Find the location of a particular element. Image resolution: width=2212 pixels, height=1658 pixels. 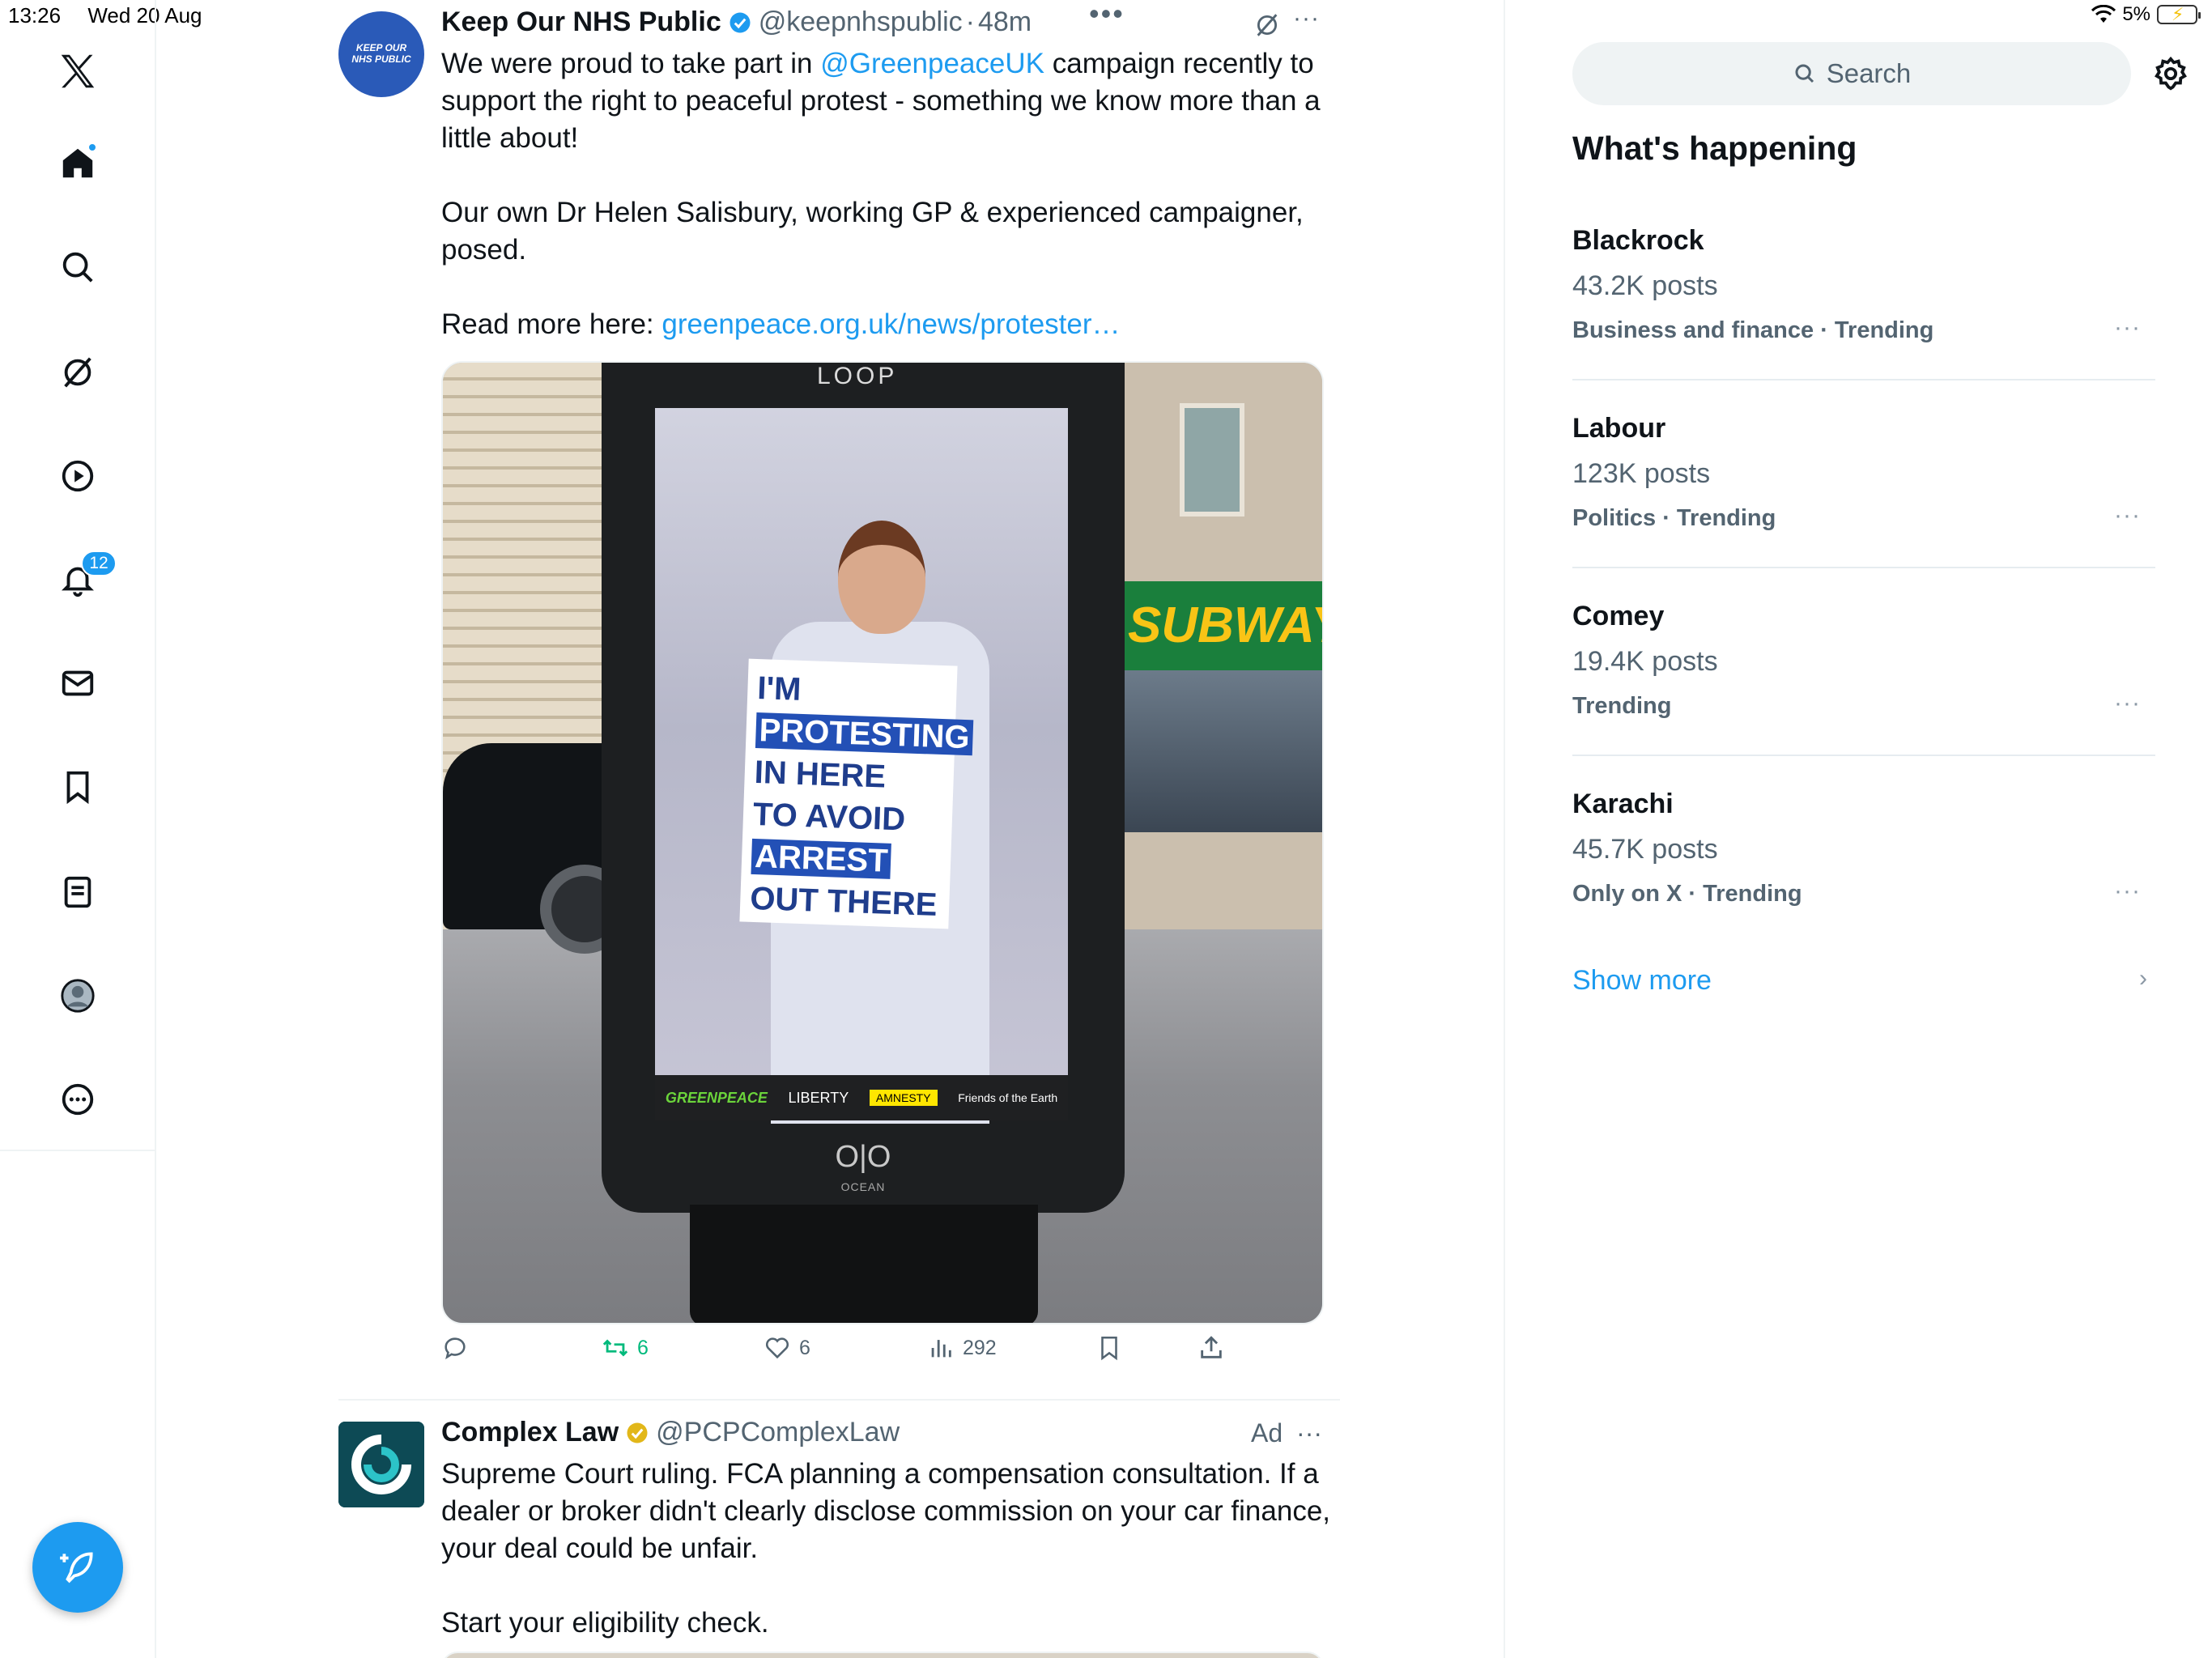

nav-more is located at coordinates (77, 1099).